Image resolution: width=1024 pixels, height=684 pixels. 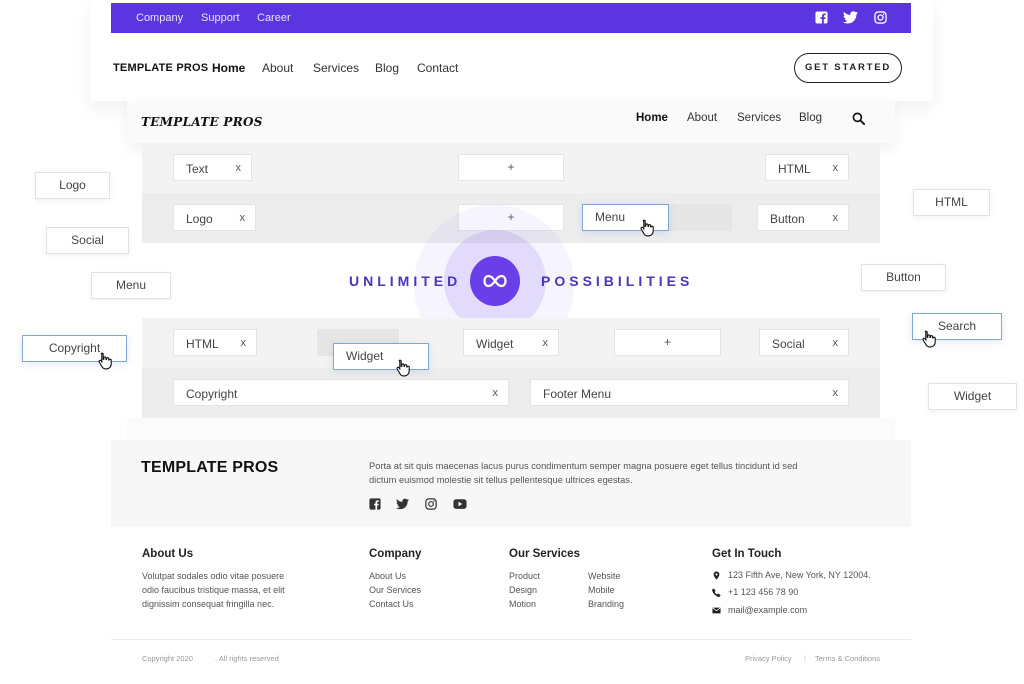 What do you see at coordinates (702, 118) in the screenshot?
I see `nav2-item-about: About` at bounding box center [702, 118].